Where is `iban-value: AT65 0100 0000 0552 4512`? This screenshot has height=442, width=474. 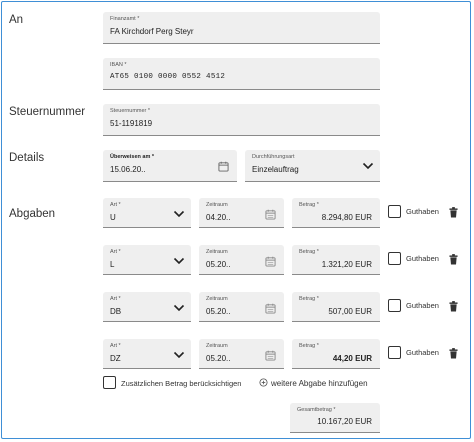
iban-value: AT65 0100 0000 0552 4512 is located at coordinates (168, 77).